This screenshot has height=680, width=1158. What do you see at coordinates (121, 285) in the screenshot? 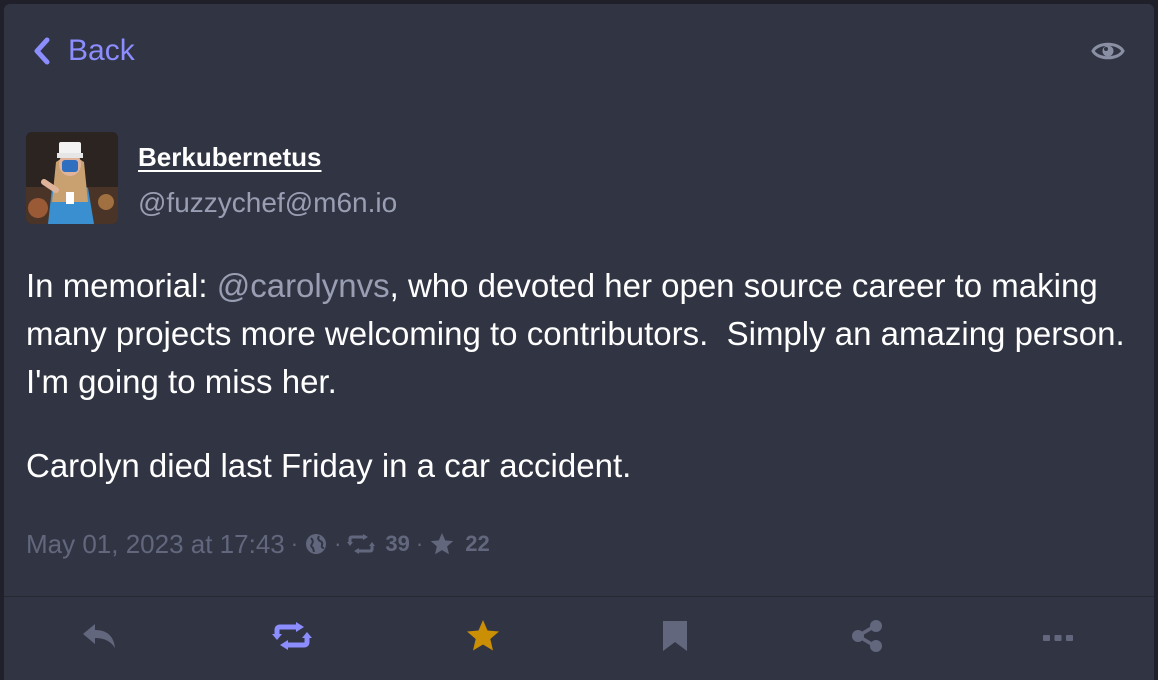
I see `status-text: In memorial:` at bounding box center [121, 285].